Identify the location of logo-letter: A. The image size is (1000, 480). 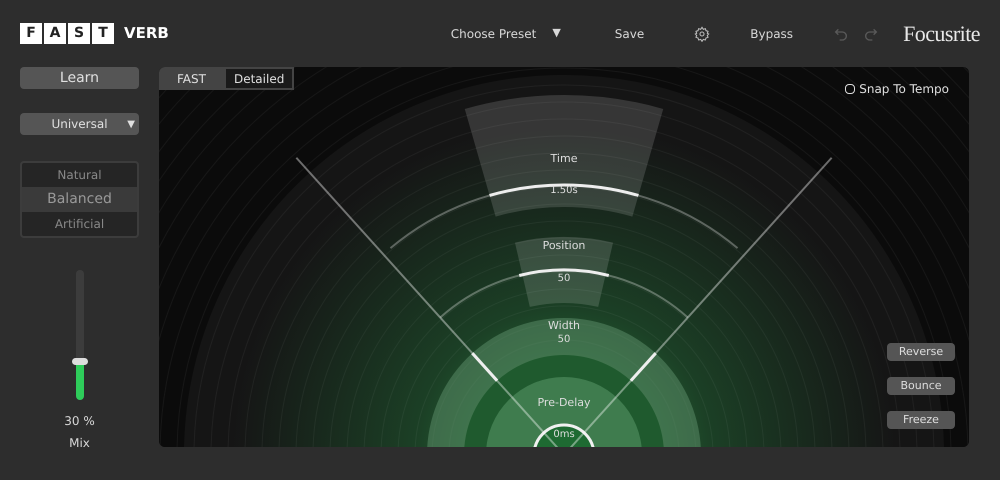
(55, 33).